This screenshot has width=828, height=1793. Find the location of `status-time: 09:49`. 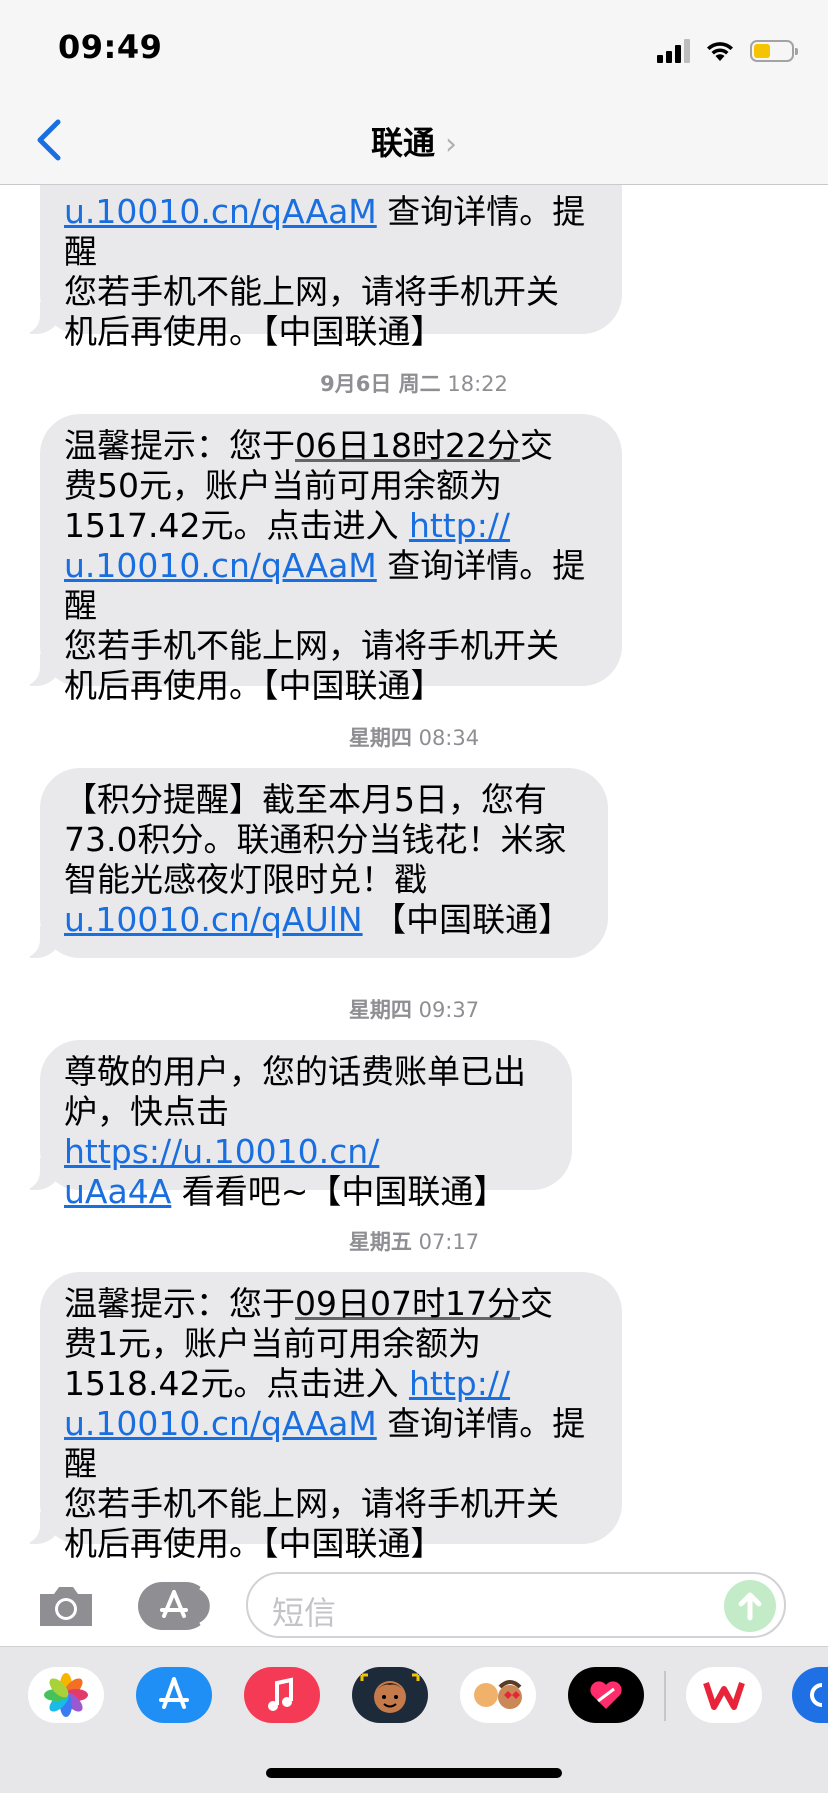

status-time: 09:49 is located at coordinates (110, 47).